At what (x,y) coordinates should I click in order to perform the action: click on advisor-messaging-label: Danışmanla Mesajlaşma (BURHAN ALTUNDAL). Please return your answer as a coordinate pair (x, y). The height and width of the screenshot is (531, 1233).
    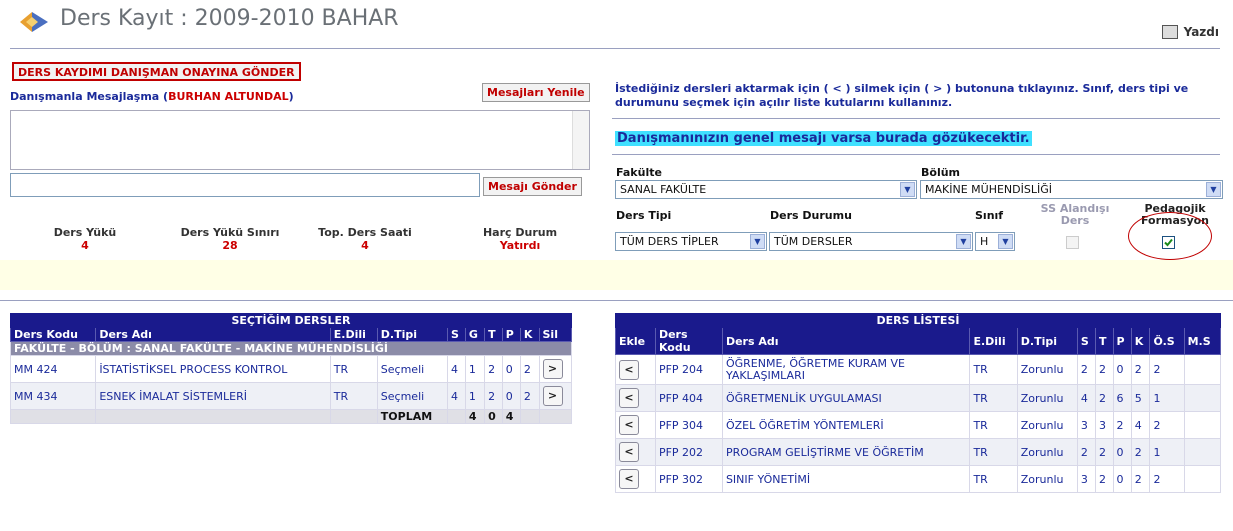
    Looking at the image, I should click on (152, 96).